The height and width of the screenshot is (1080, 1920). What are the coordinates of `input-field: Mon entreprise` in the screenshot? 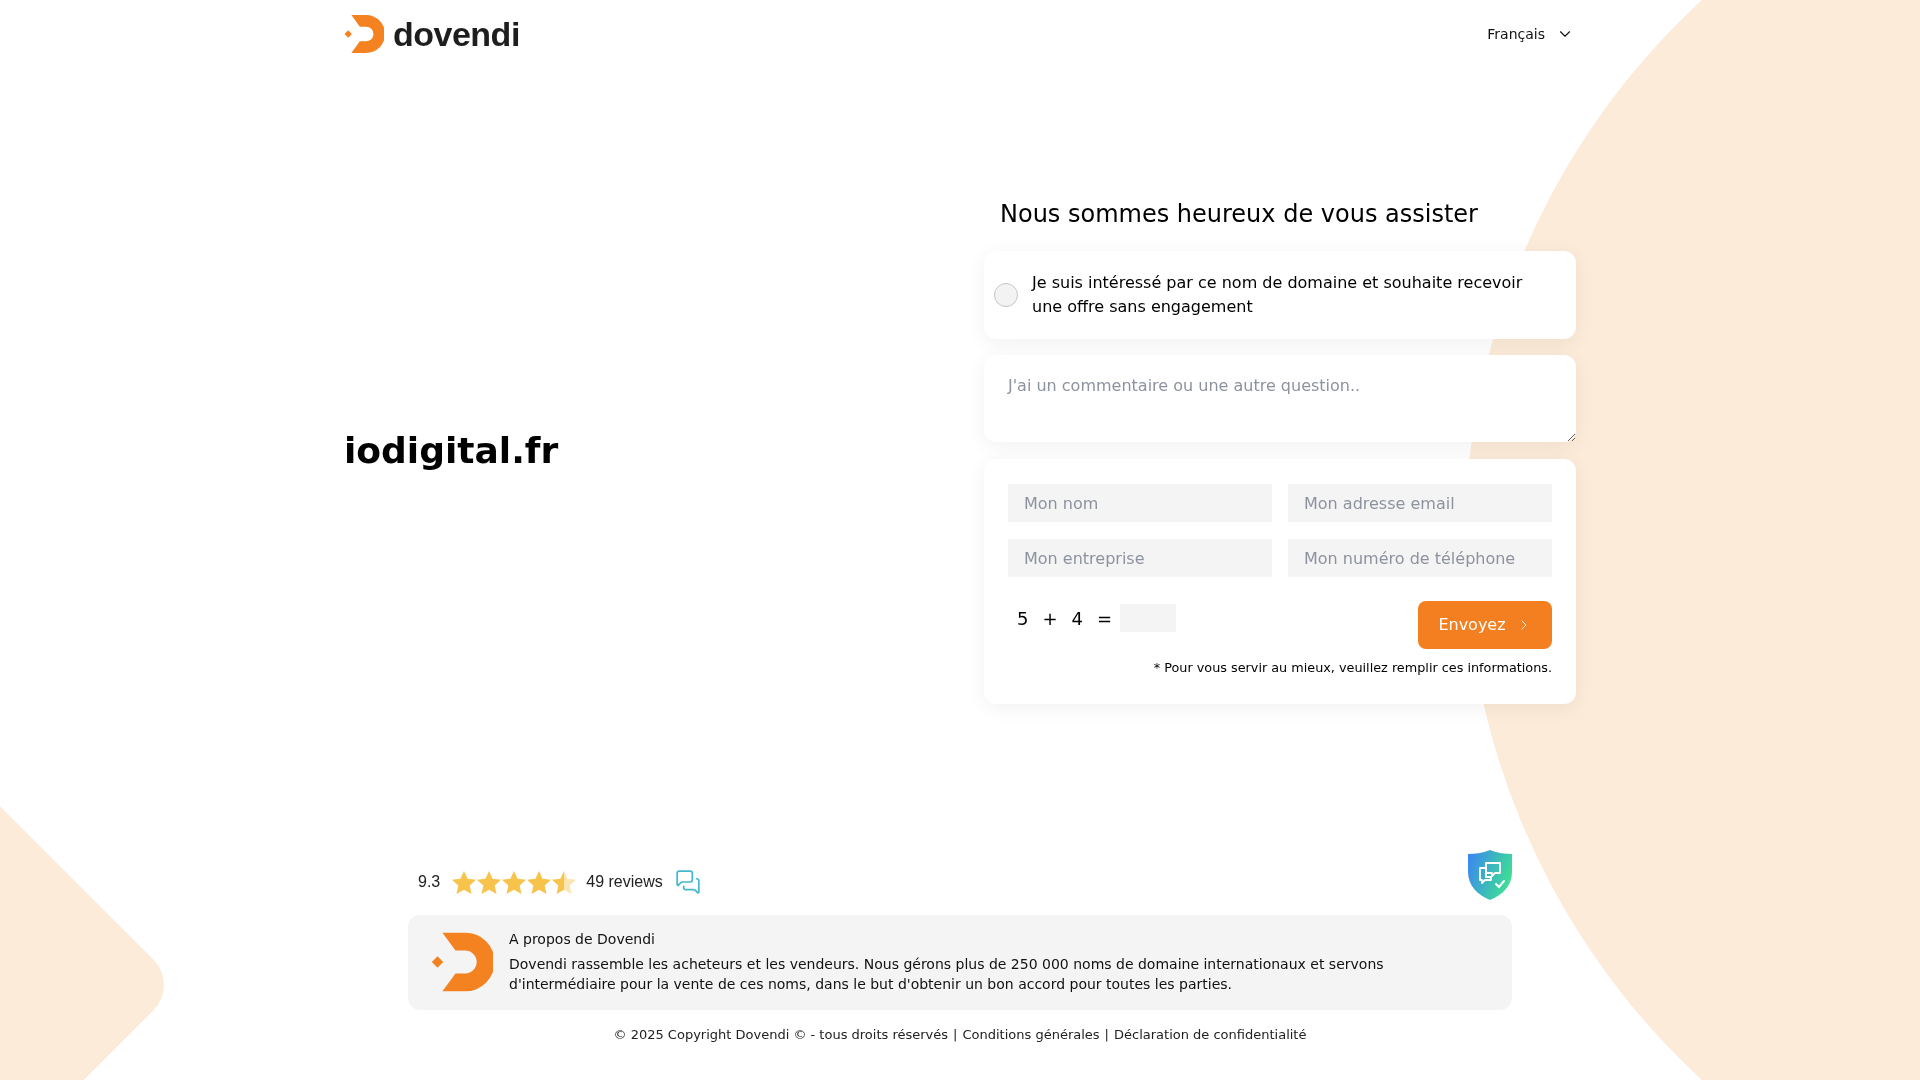 It's located at (1140, 558).